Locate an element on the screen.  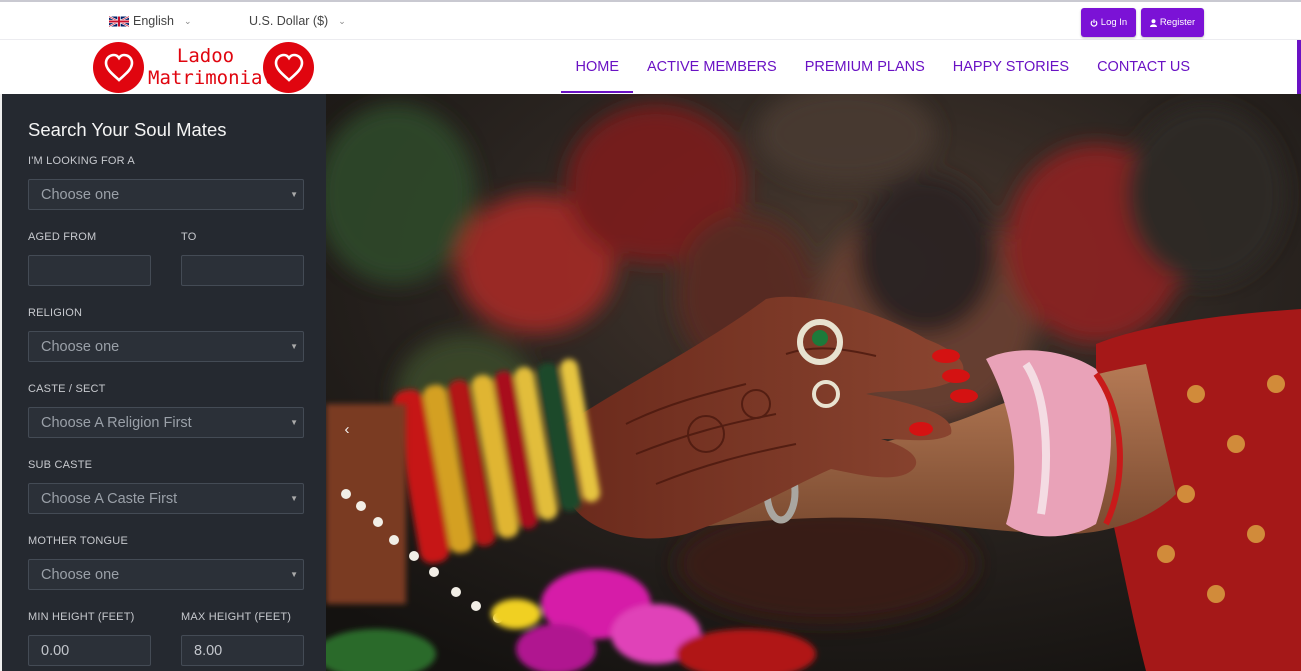
login-button: Log In is located at coordinates (1108, 22).